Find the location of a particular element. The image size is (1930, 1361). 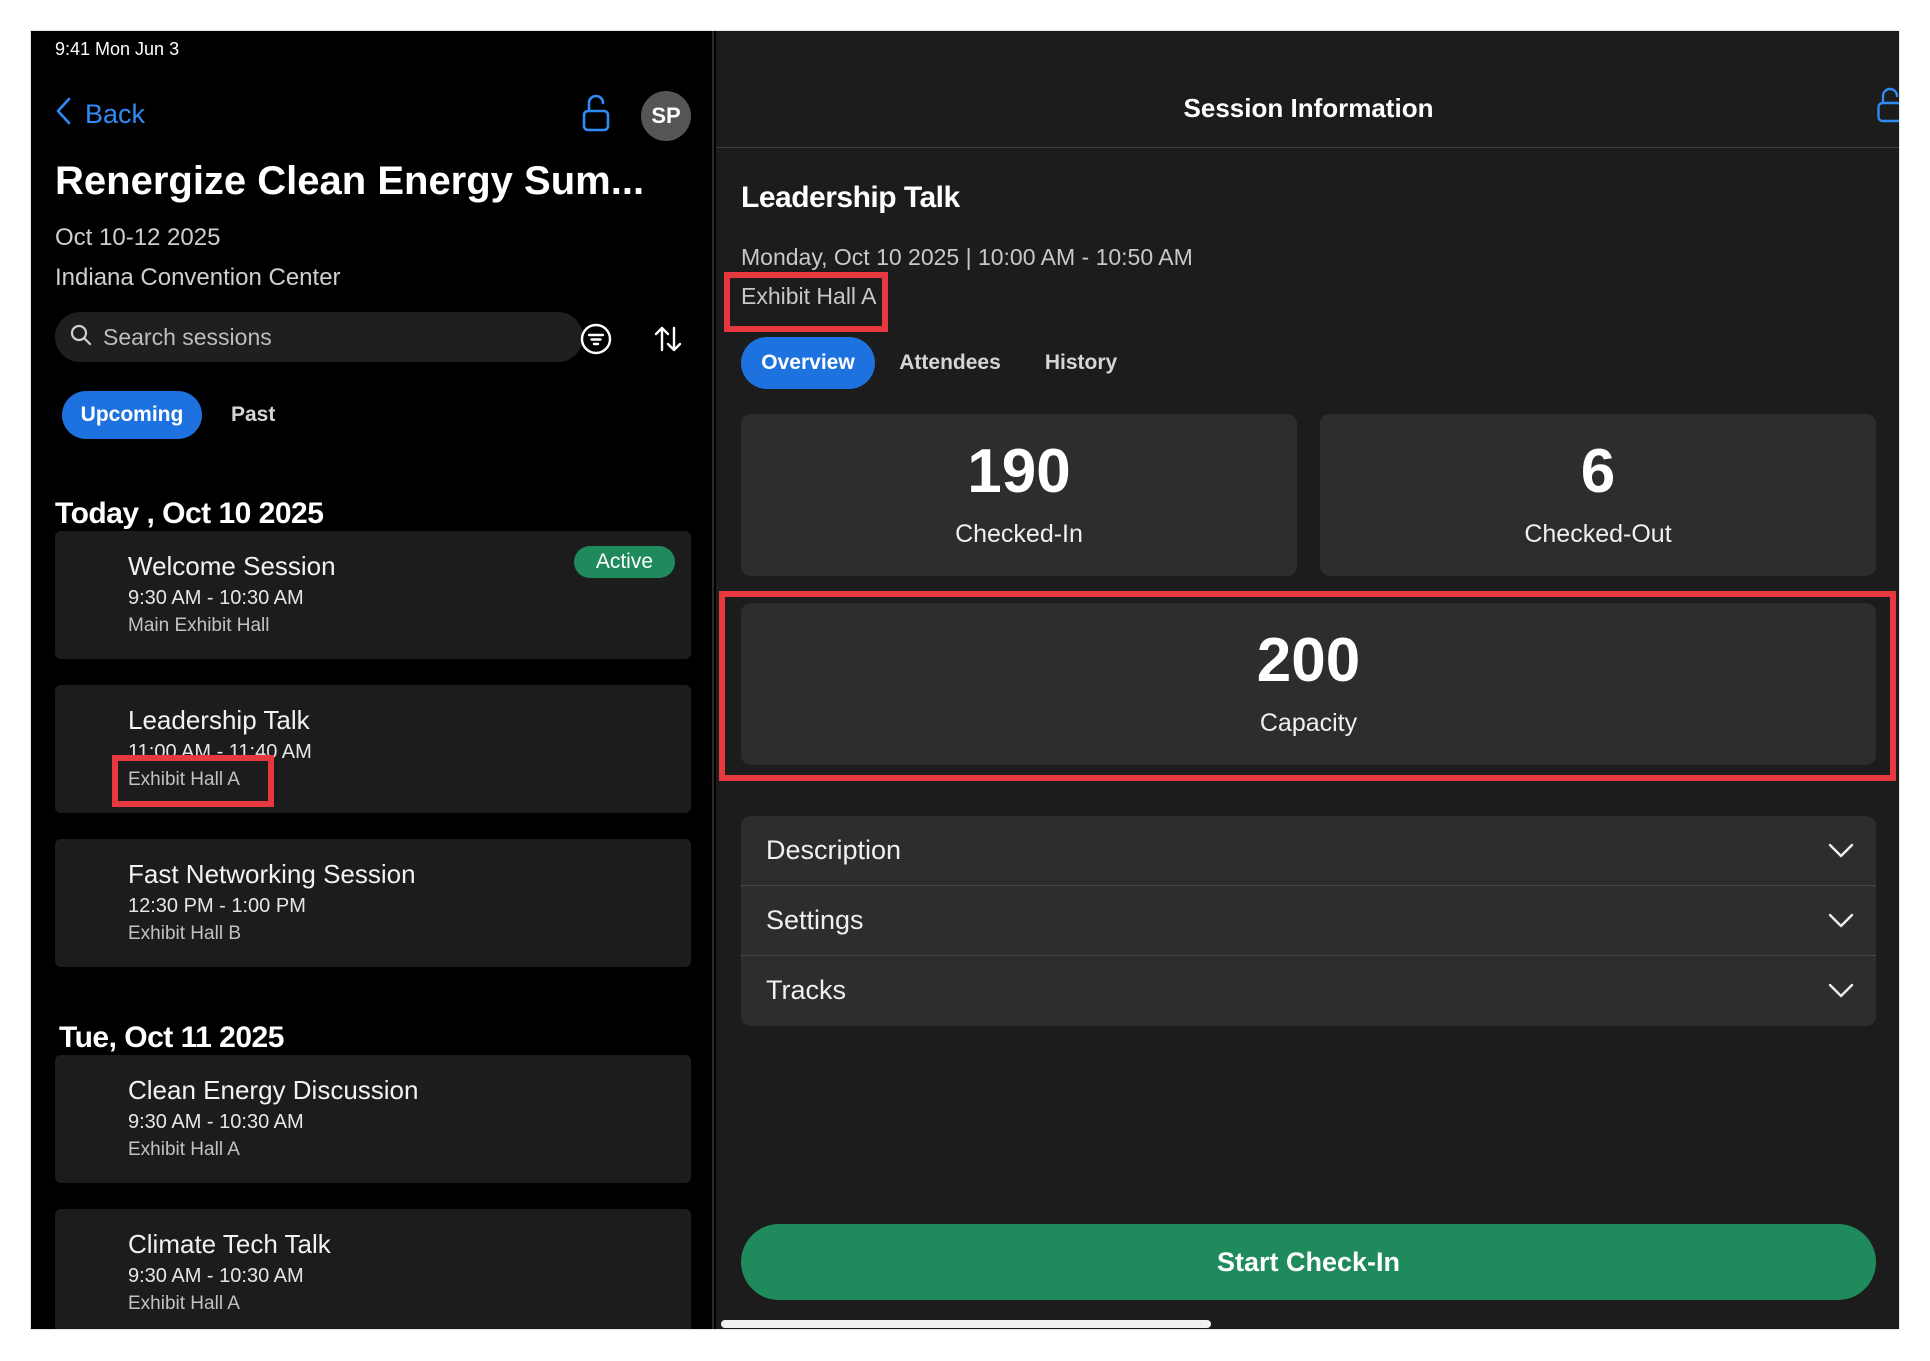

status-badge: Active is located at coordinates (624, 562).